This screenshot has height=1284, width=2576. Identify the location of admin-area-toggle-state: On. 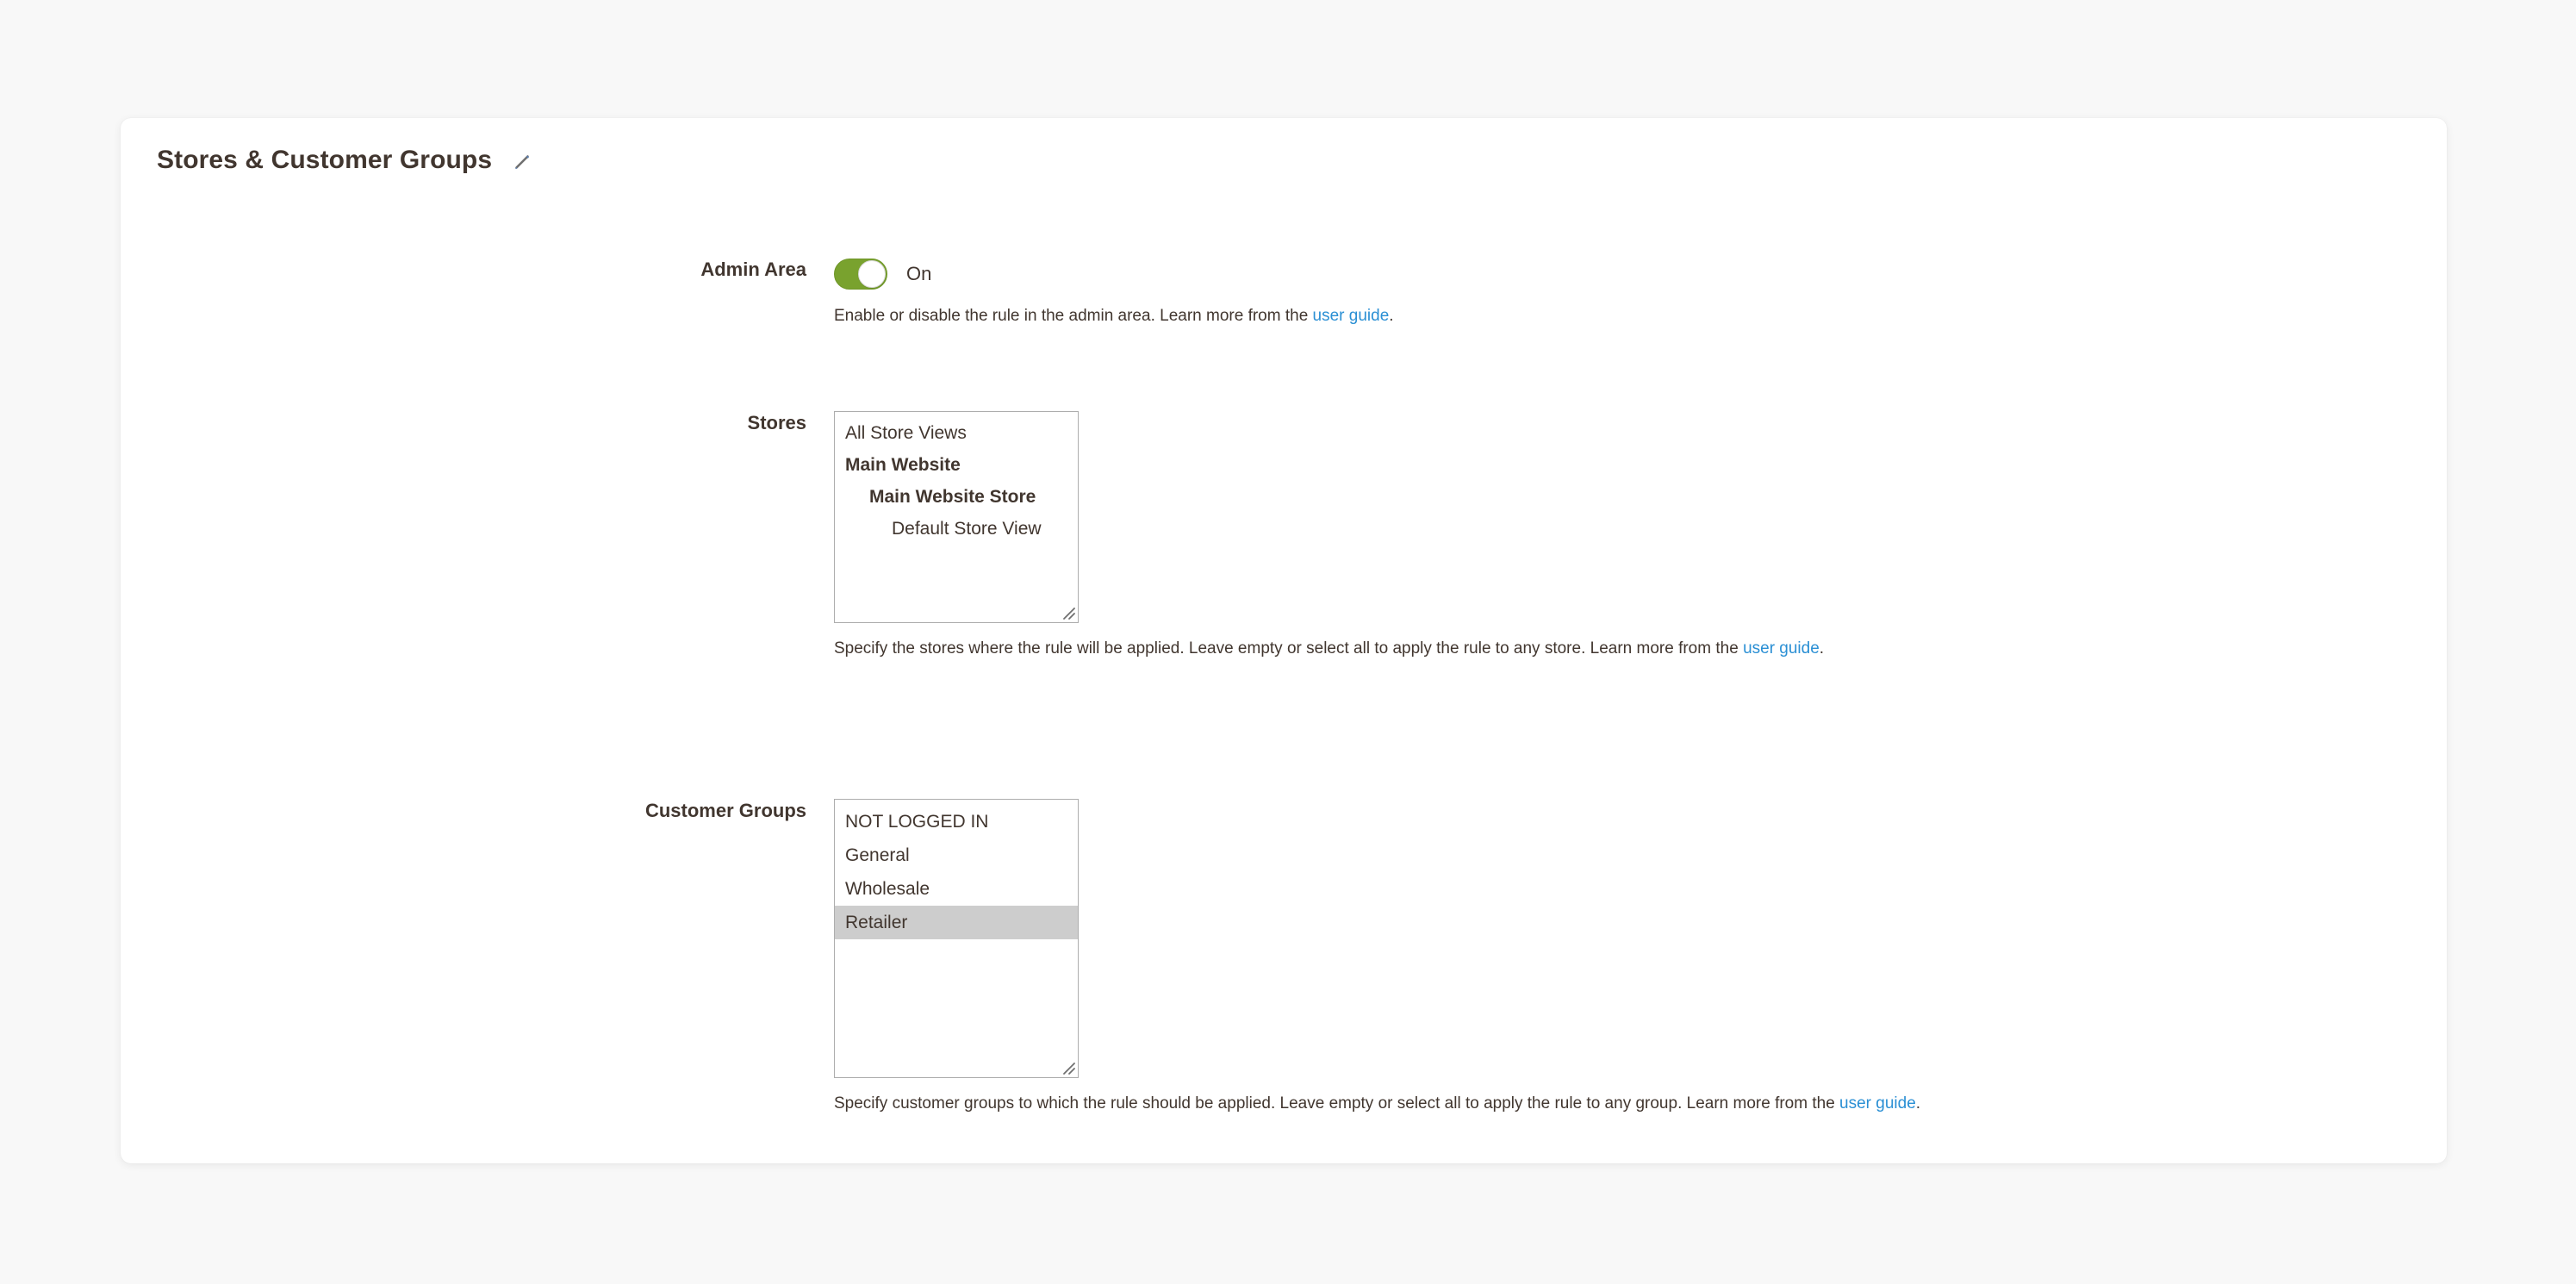
(919, 273).